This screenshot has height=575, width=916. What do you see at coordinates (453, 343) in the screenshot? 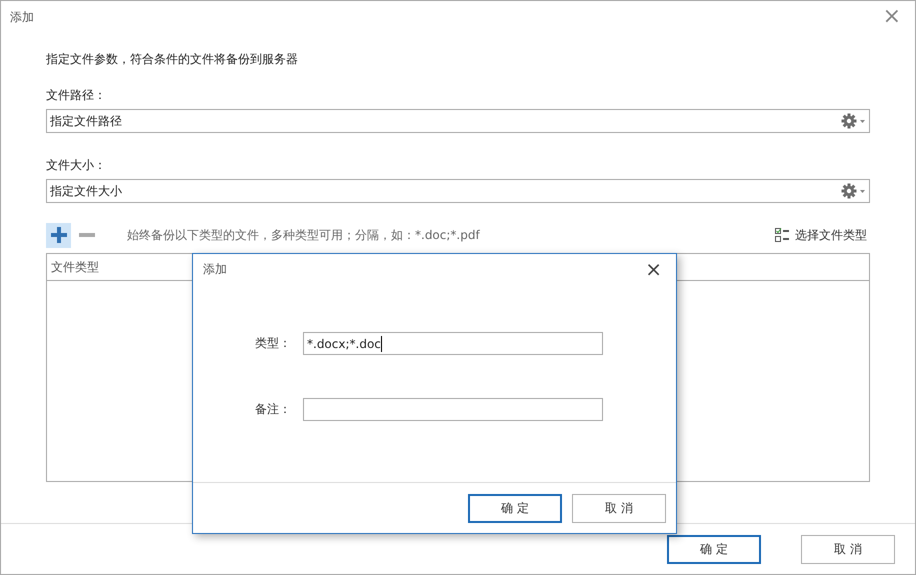
I see `input-field: *.docx;*.doc` at bounding box center [453, 343].